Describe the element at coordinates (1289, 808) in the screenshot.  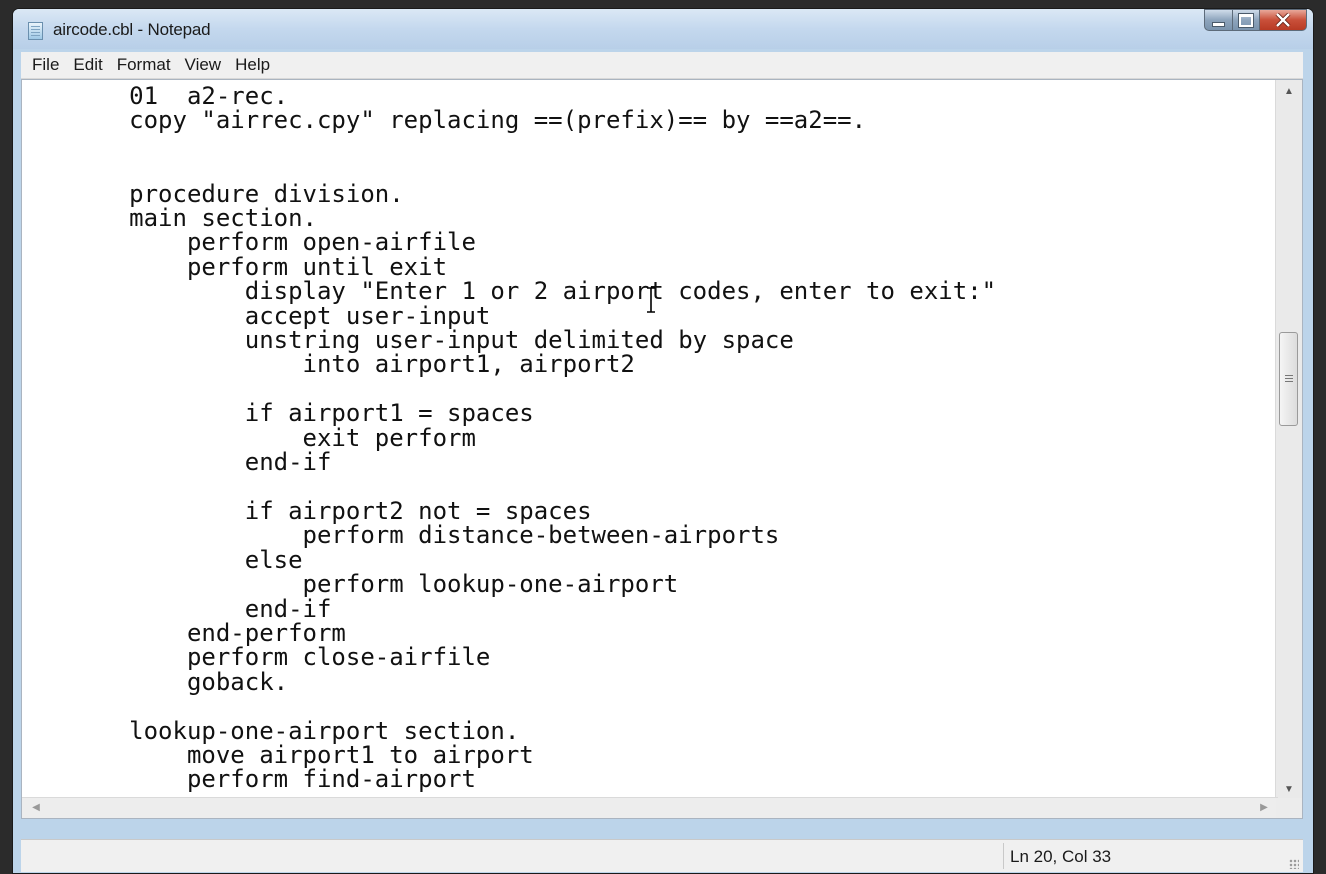
I see `scrollbar-corner` at that location.